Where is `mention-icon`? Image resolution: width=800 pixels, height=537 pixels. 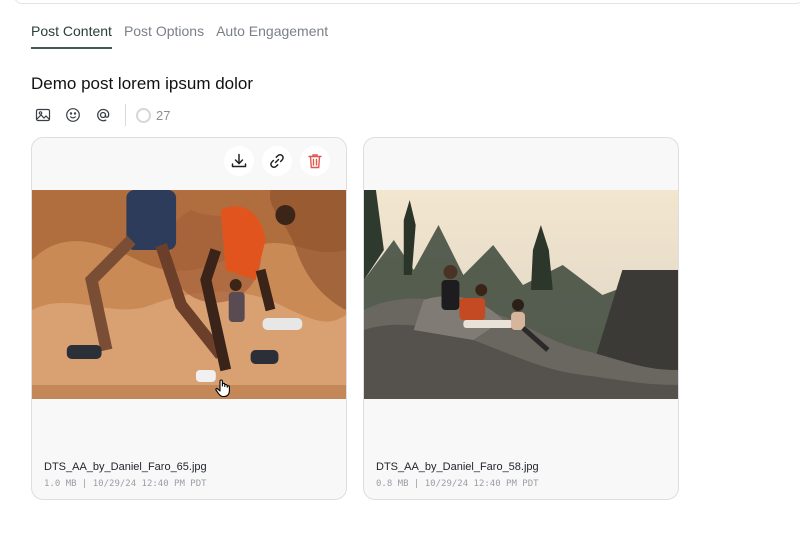 mention-icon is located at coordinates (103, 115).